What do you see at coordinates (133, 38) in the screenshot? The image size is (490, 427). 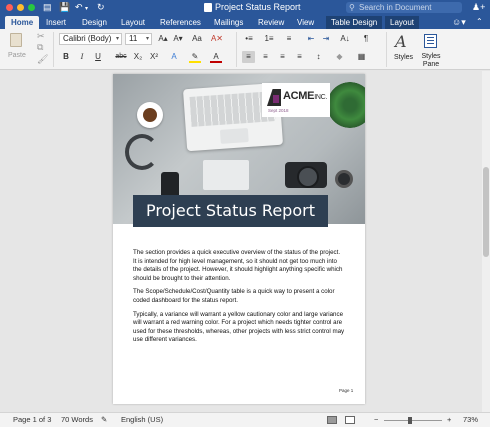 I see `font-size-value: 11` at bounding box center [133, 38].